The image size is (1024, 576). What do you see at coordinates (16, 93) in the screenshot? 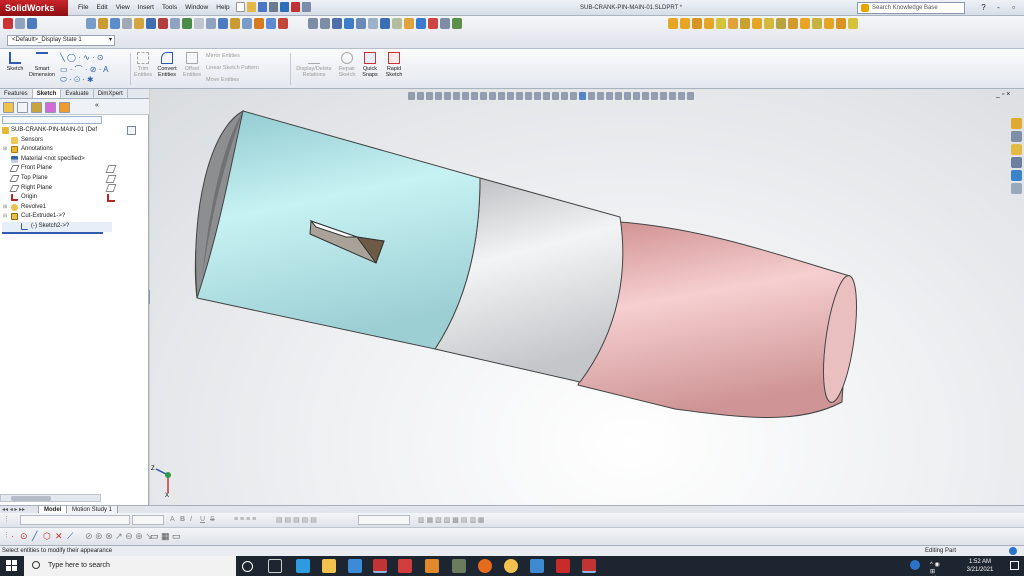
I see `tab-features: Features` at bounding box center [16, 93].